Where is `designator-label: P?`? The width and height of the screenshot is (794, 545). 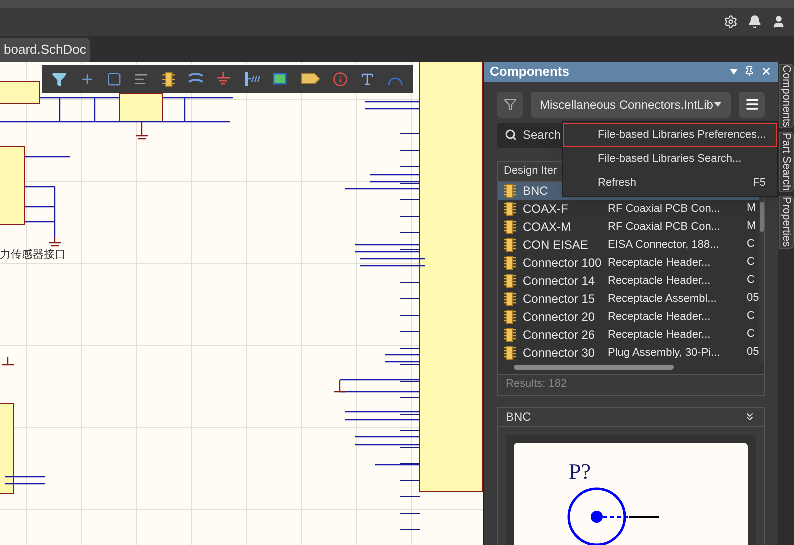
designator-label: P? is located at coordinates (580, 472).